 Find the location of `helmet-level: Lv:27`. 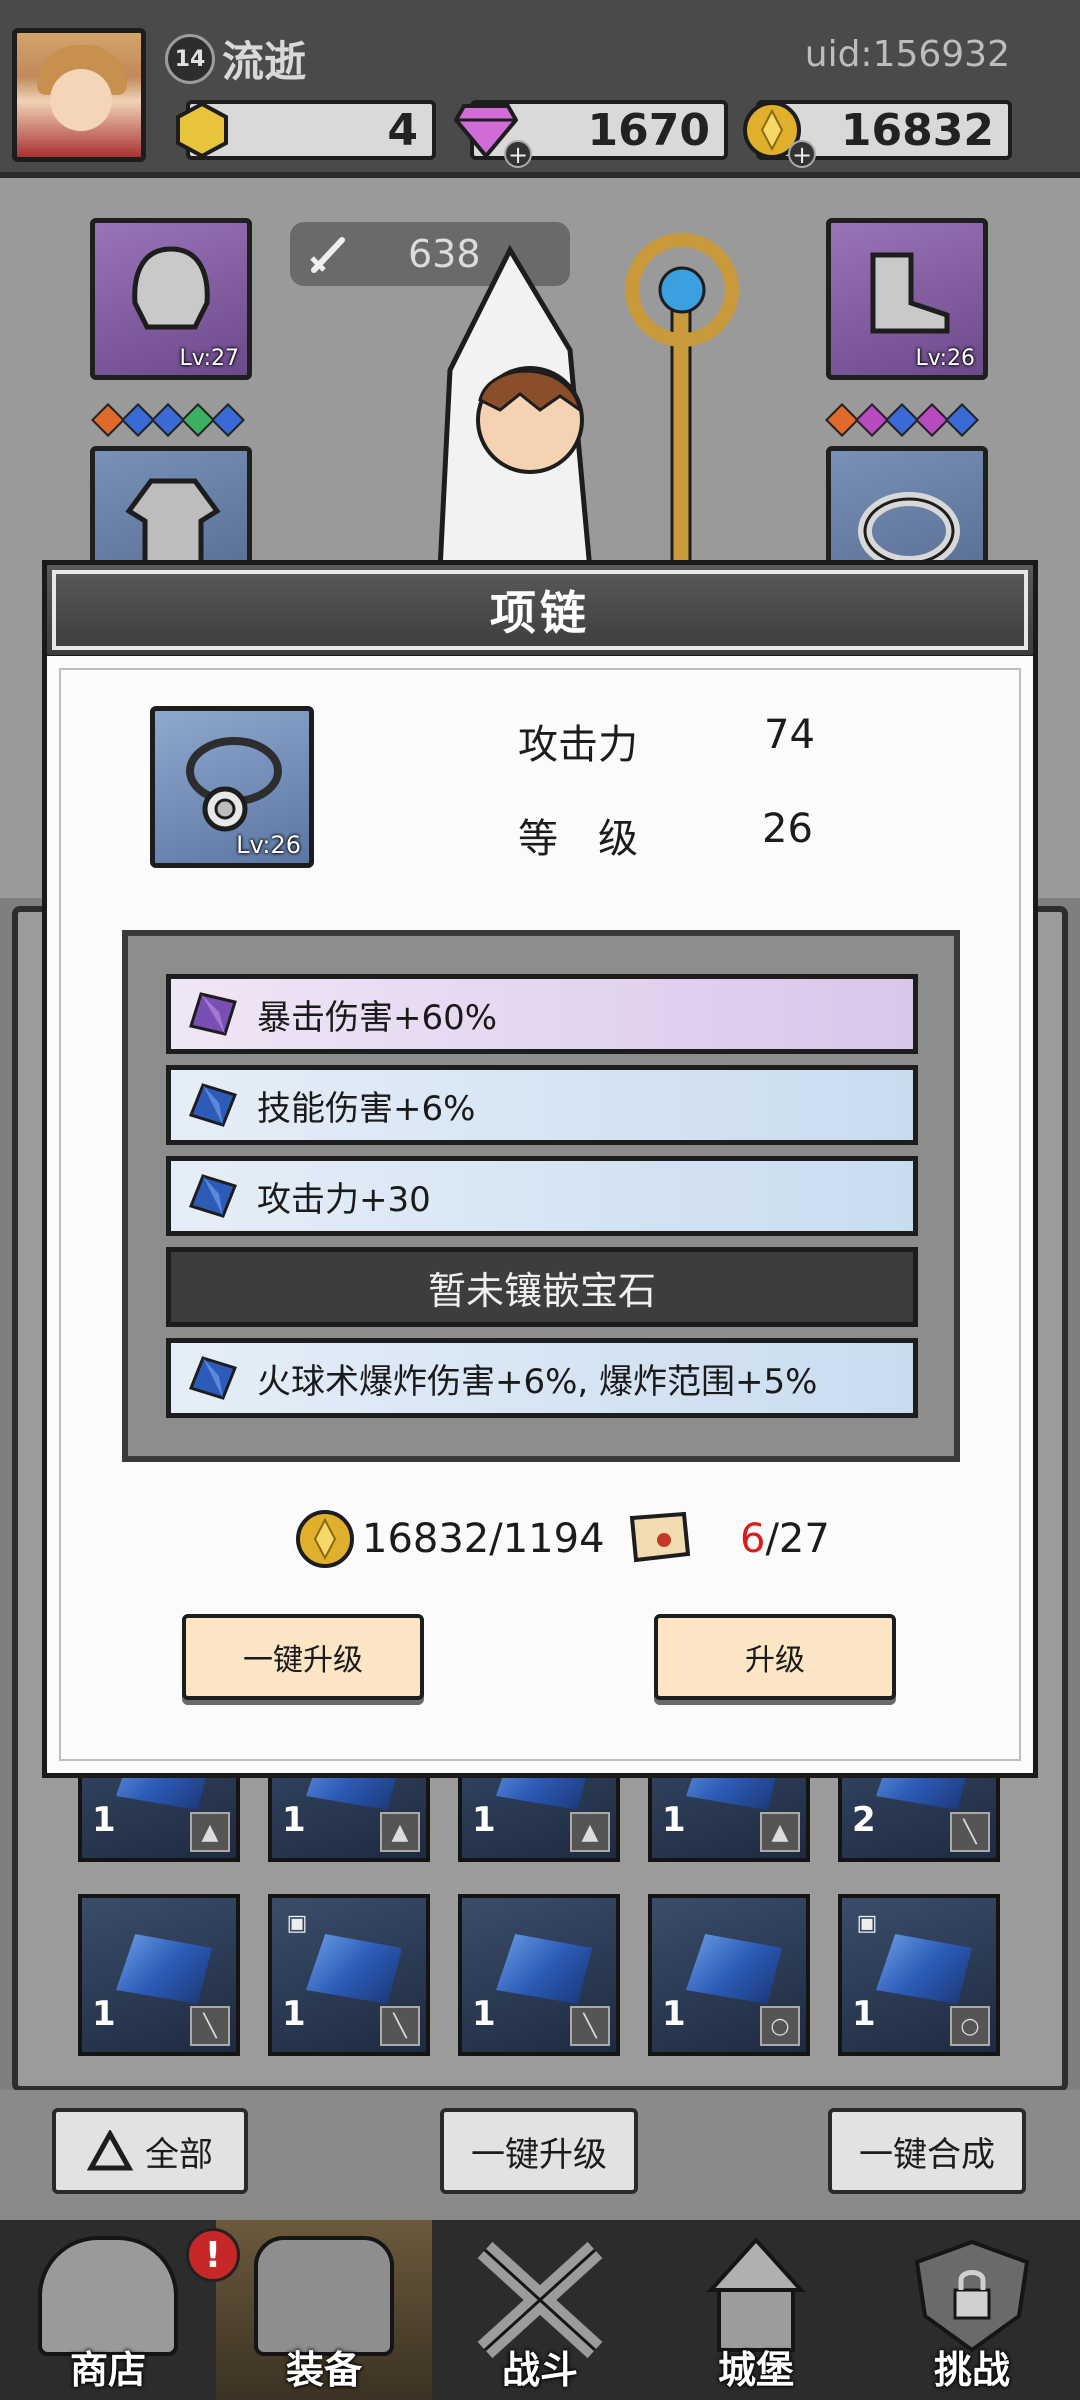

helmet-level: Lv:27 is located at coordinates (209, 358).